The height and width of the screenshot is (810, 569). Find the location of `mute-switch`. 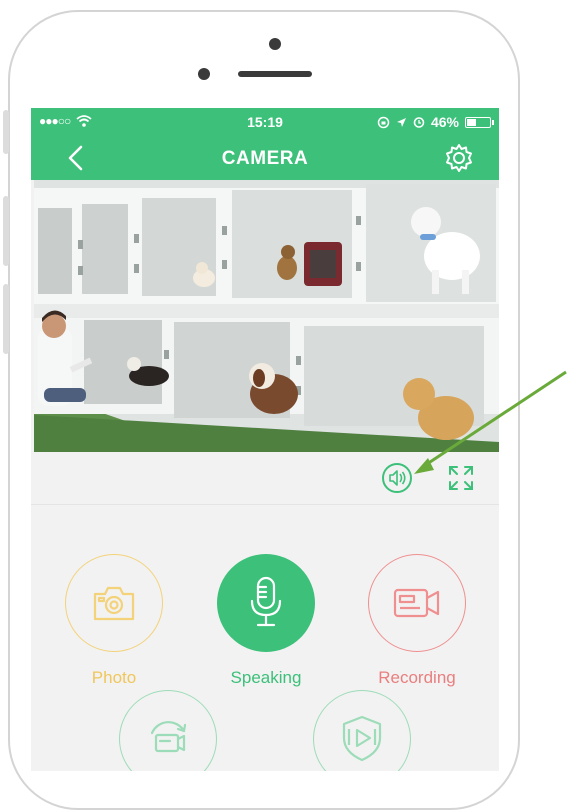

mute-switch is located at coordinates (6, 132).